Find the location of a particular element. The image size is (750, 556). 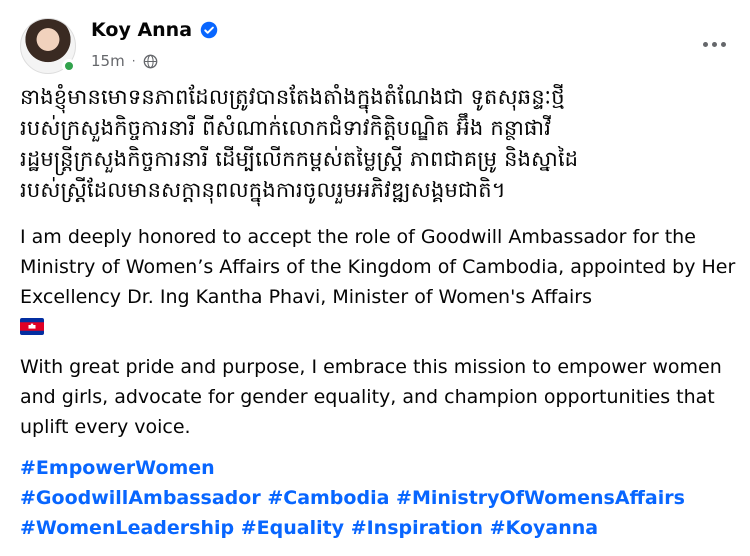

online-status-indicator is located at coordinates (69, 66).